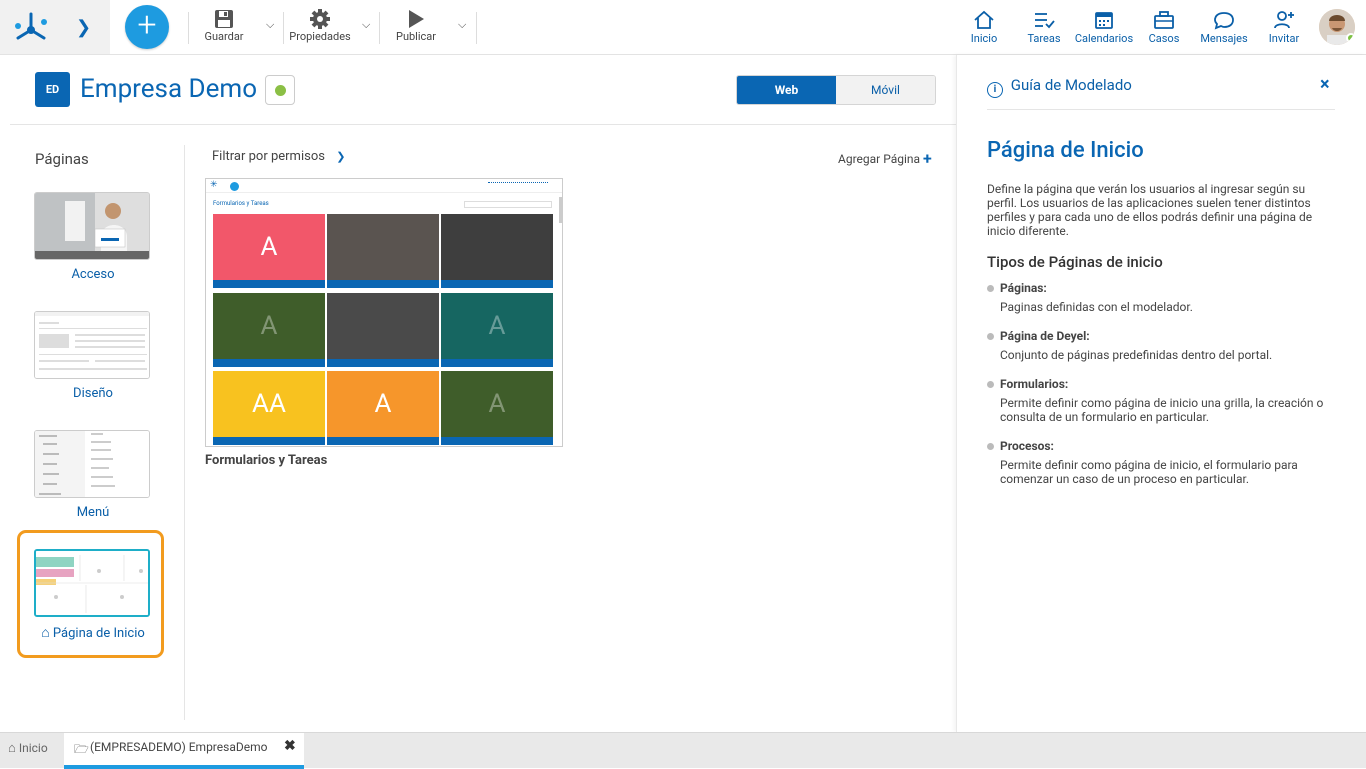  Describe the element at coordinates (1045, 336) in the screenshot. I see `guide-item-title: Página de Deyel:` at that location.